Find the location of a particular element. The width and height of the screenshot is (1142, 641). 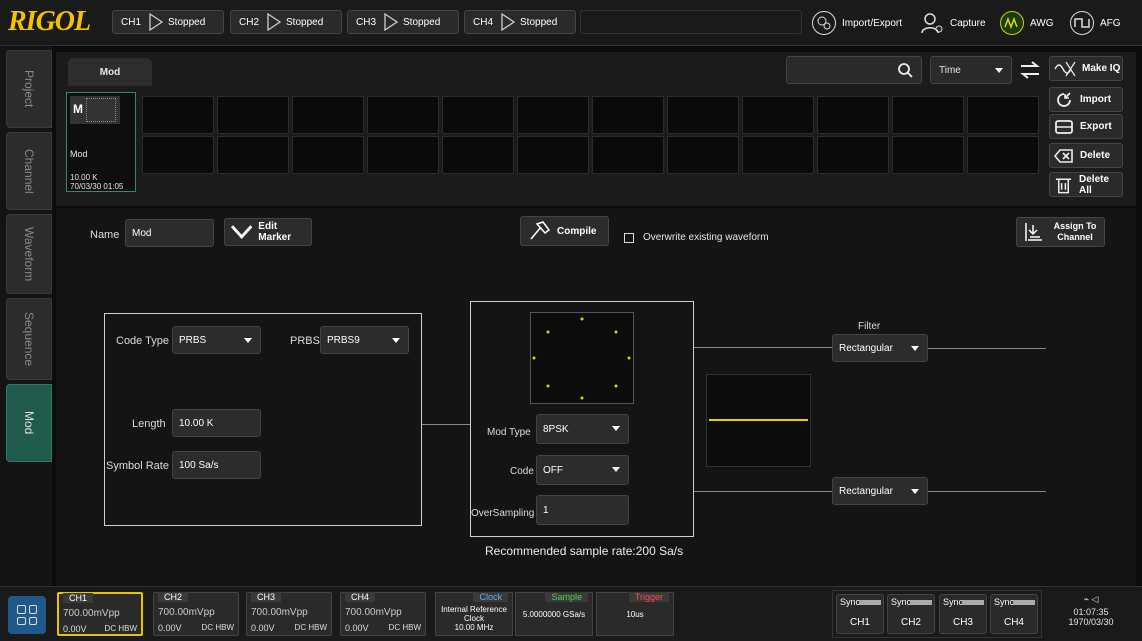

overwrite-checkbox is located at coordinates (629, 238).